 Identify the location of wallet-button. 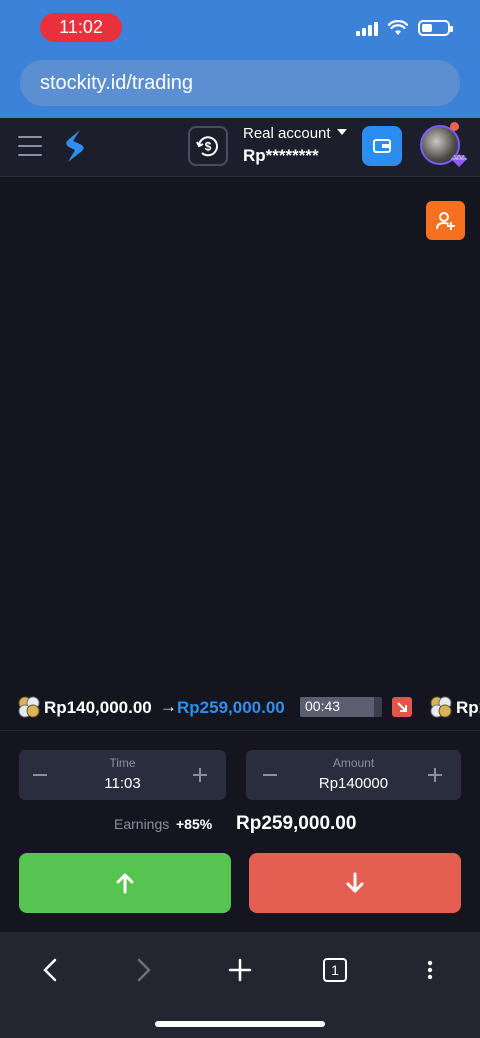
(382, 146).